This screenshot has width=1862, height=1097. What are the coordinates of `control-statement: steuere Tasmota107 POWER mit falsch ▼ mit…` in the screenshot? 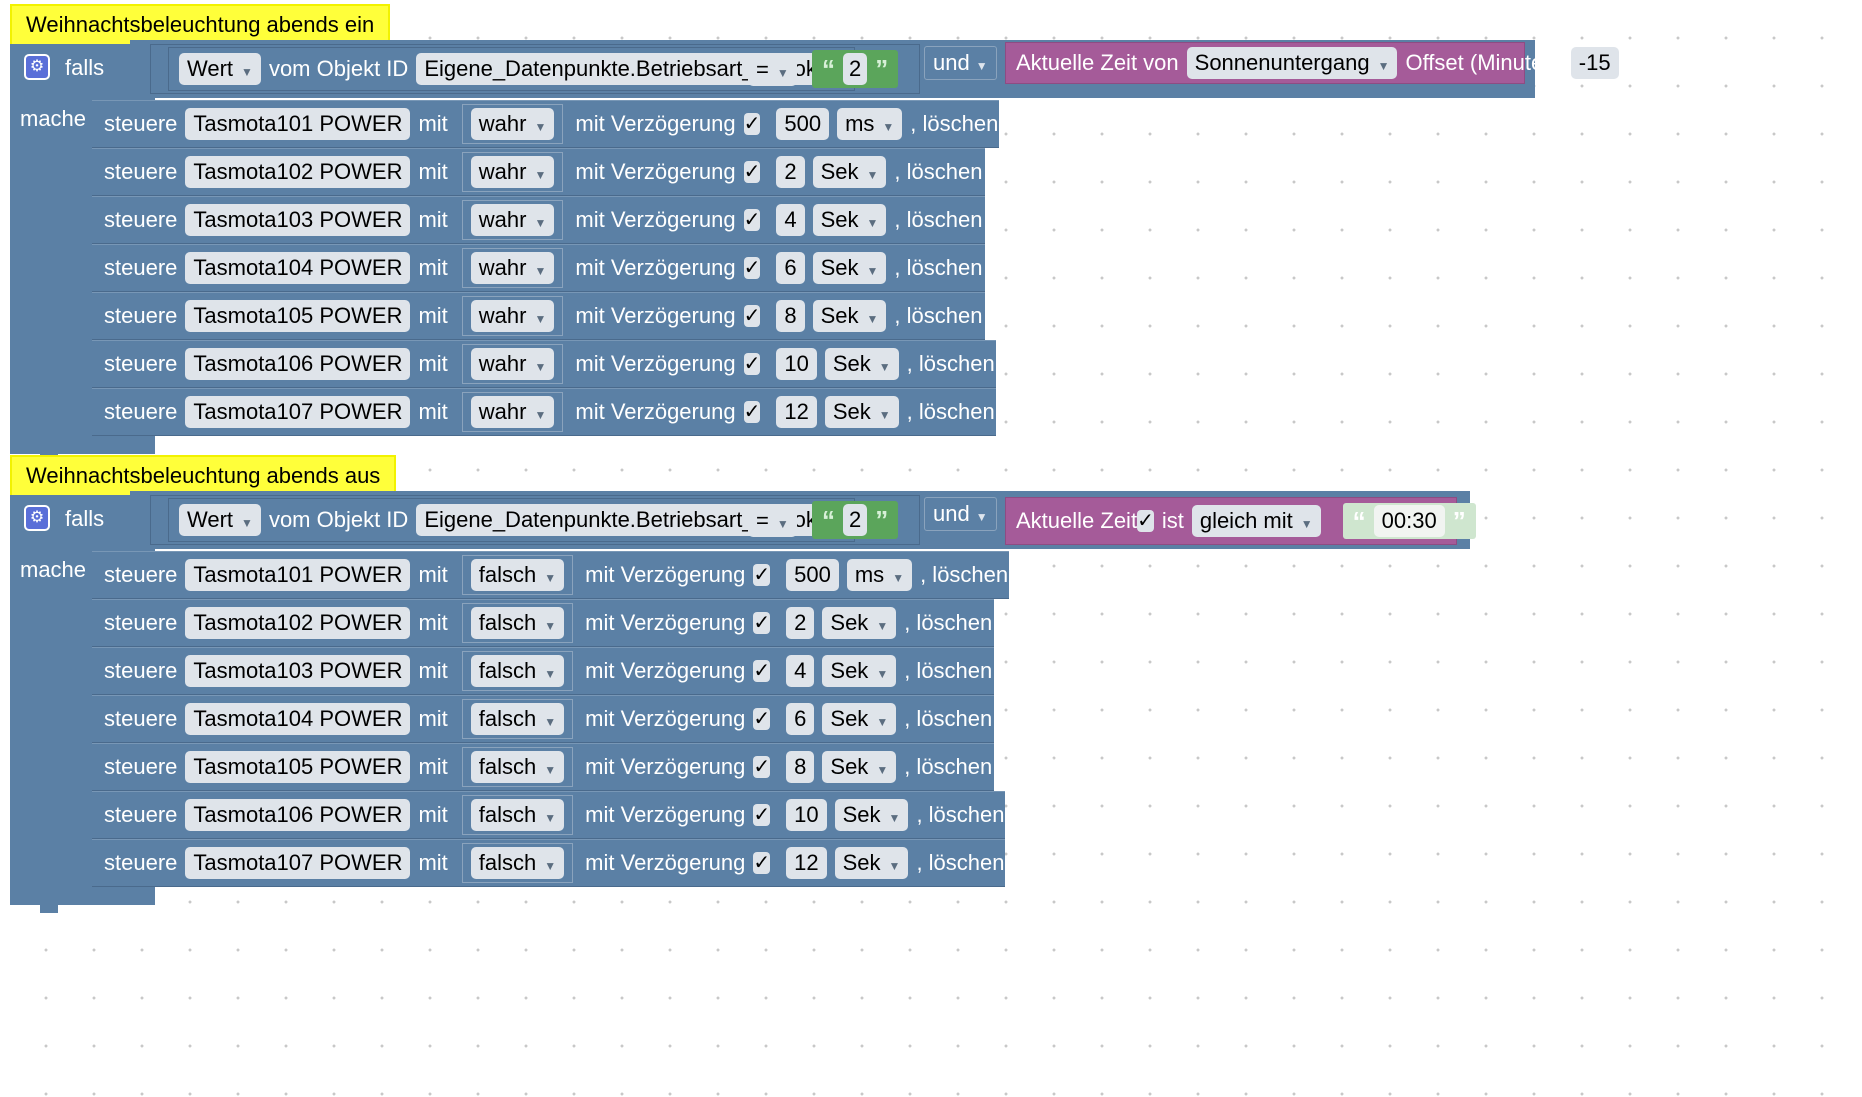 It's located at (594, 863).